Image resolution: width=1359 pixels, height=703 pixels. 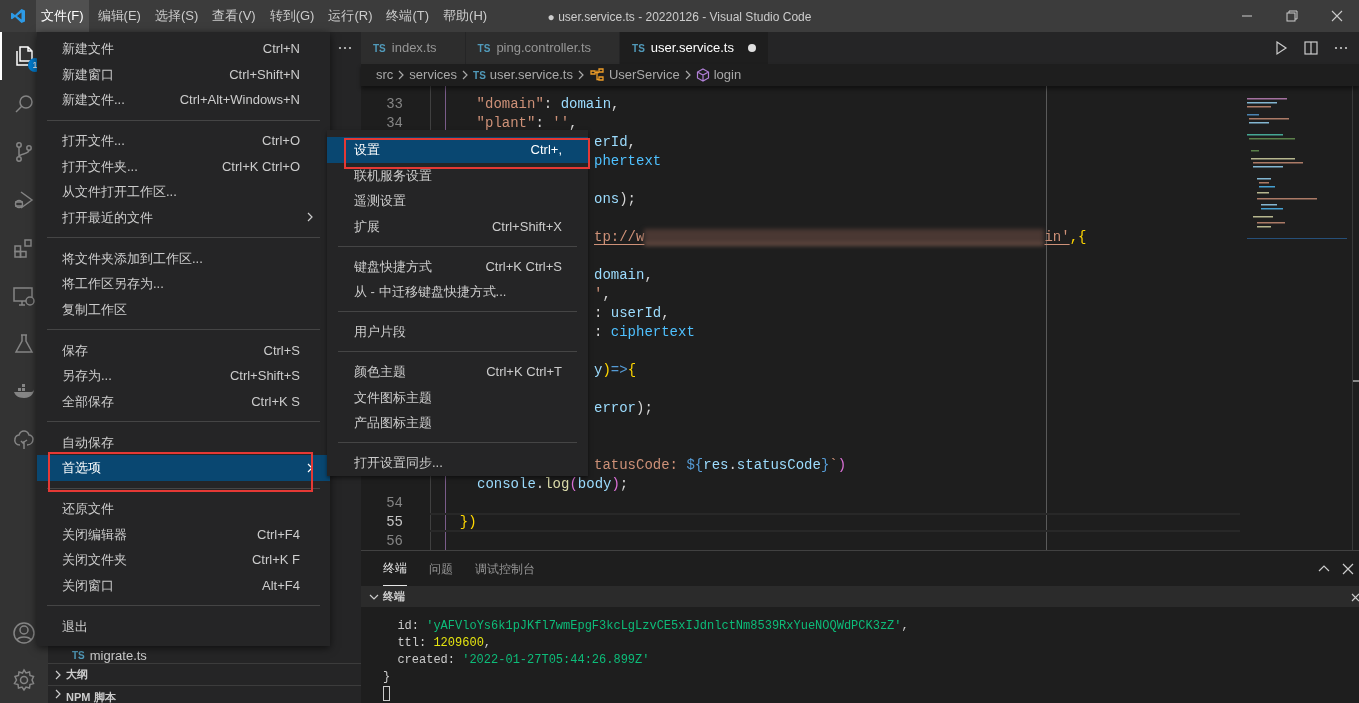 I want to click on section-title: 大纲, so click(x=77, y=675).